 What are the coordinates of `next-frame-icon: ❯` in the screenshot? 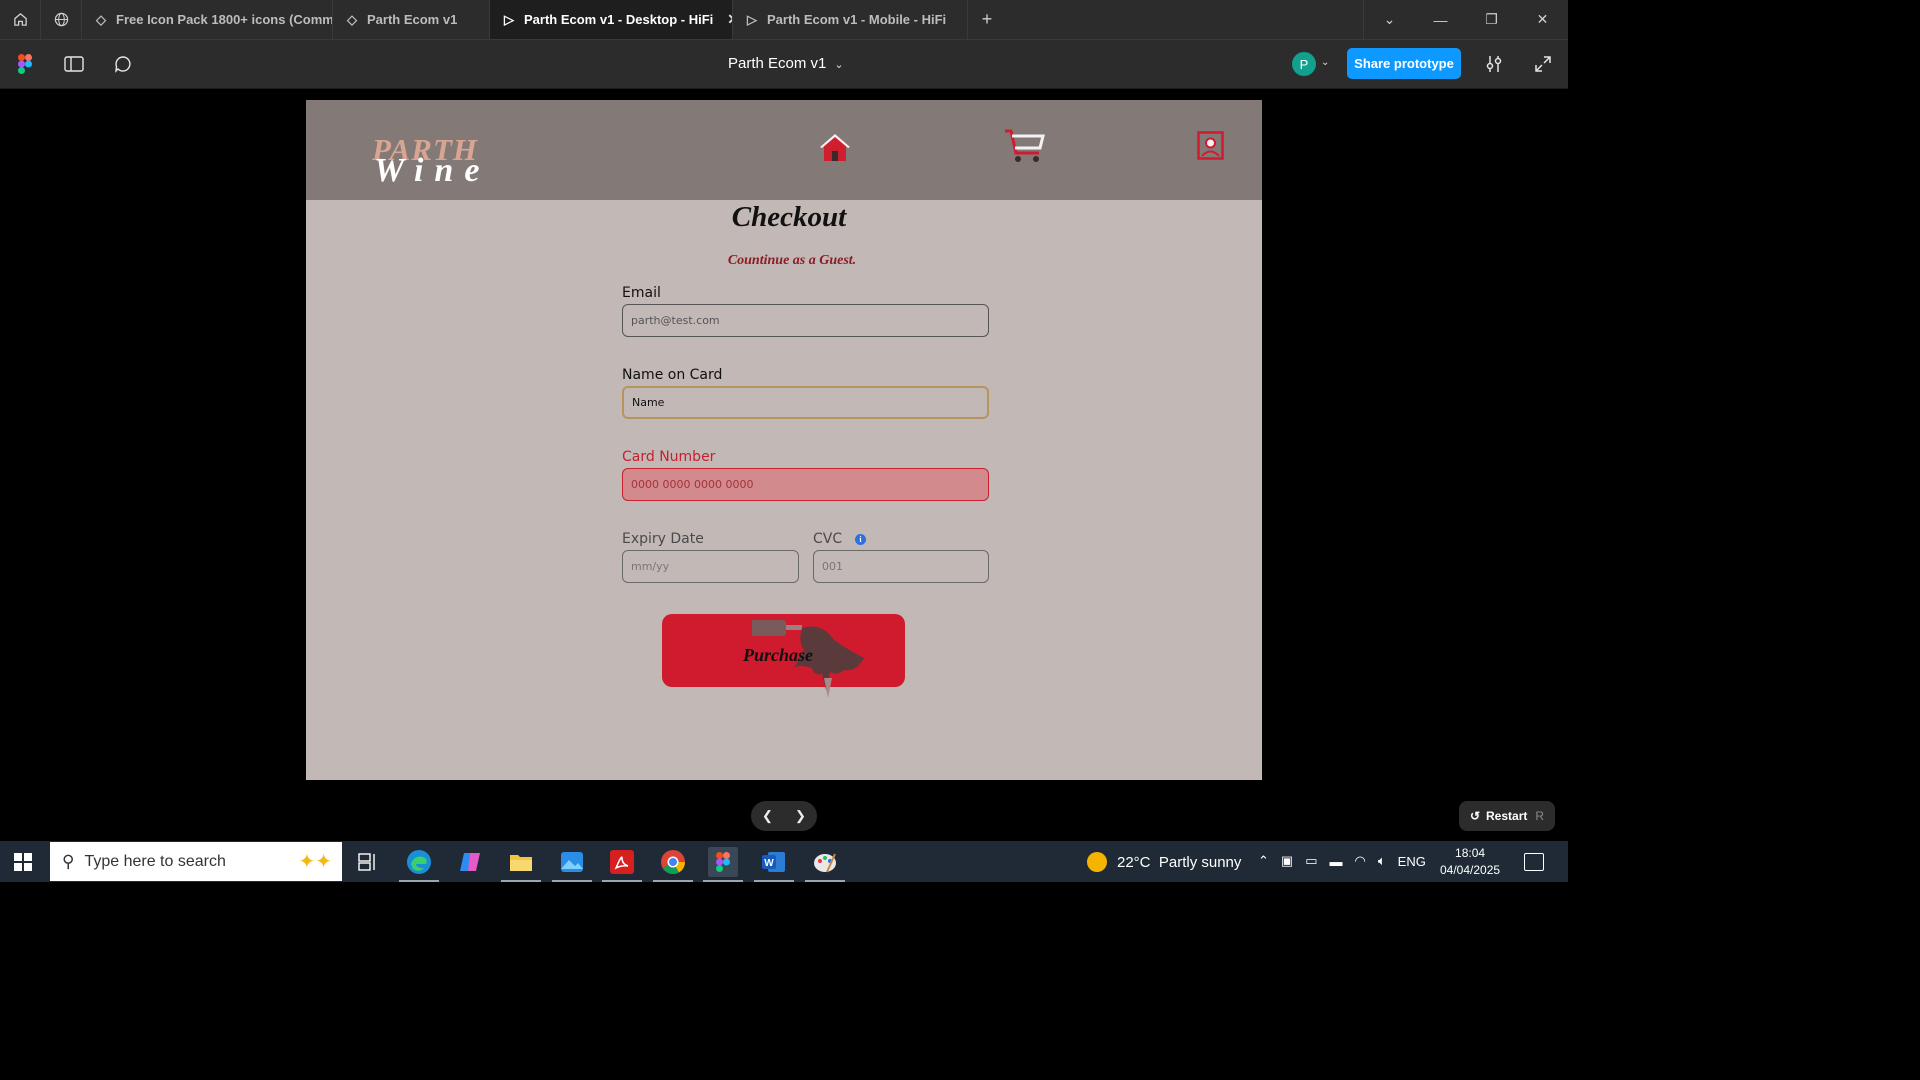 It's located at (800, 816).